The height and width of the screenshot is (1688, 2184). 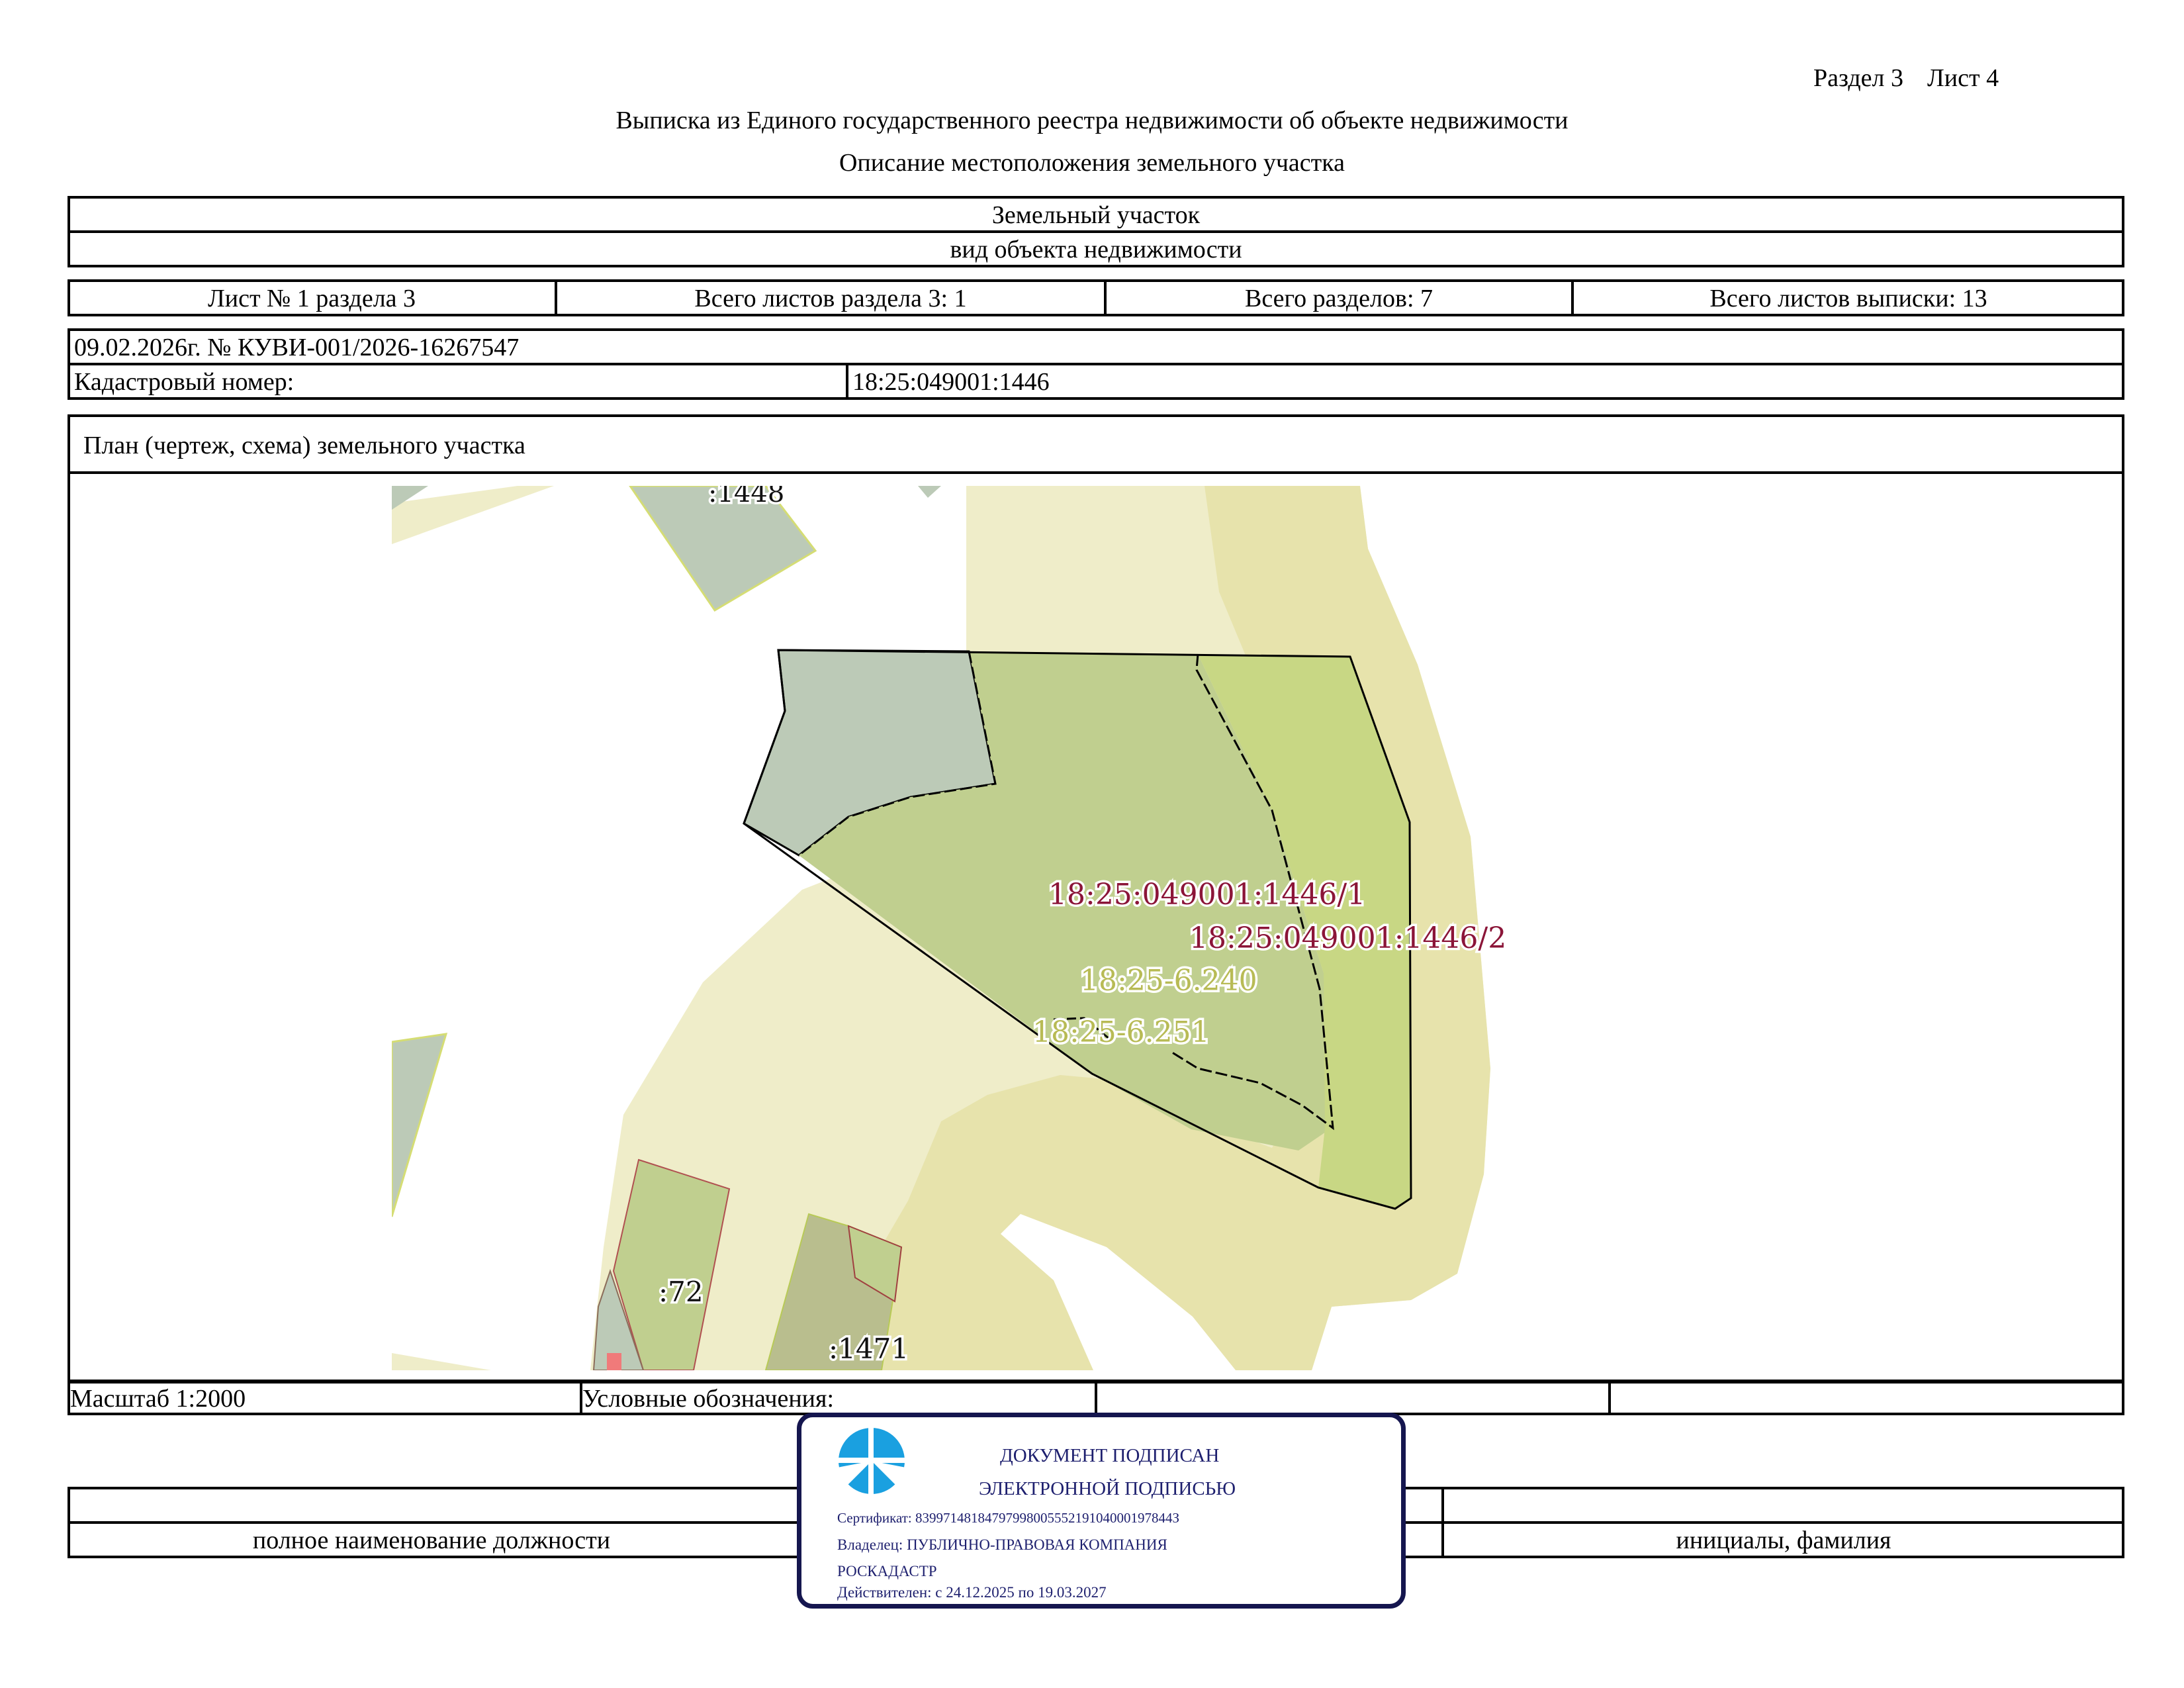 I want to click on name-caption: инициалы, фамилия, so click(x=1783, y=1540).